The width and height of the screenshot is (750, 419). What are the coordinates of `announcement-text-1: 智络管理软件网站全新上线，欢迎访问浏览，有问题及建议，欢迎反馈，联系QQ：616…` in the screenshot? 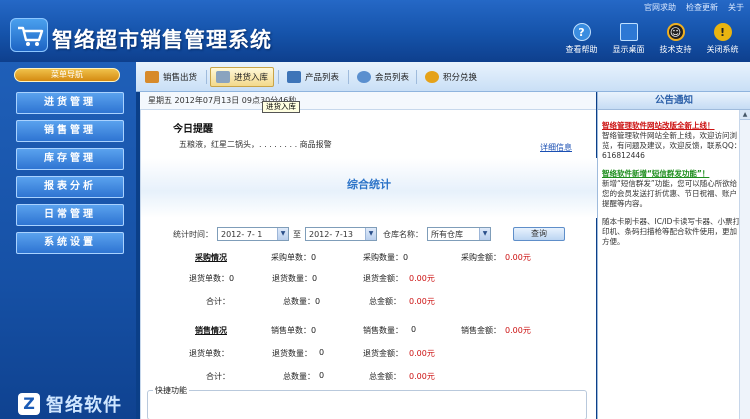 It's located at (672, 145).